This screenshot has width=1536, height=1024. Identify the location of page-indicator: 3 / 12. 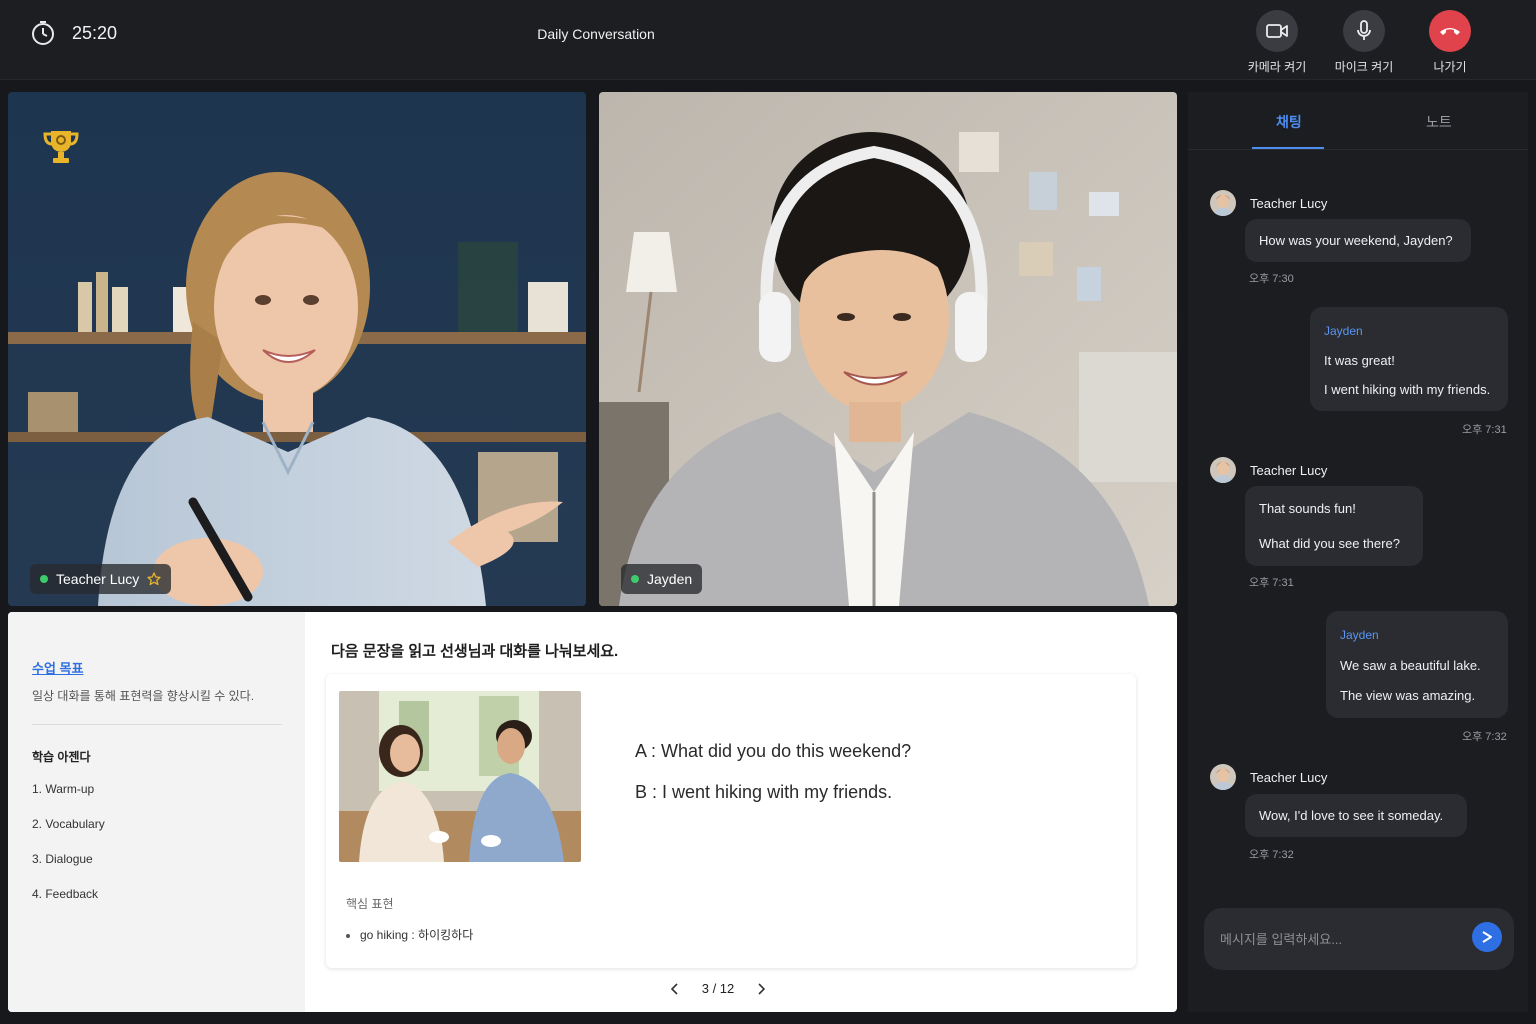
(718, 988).